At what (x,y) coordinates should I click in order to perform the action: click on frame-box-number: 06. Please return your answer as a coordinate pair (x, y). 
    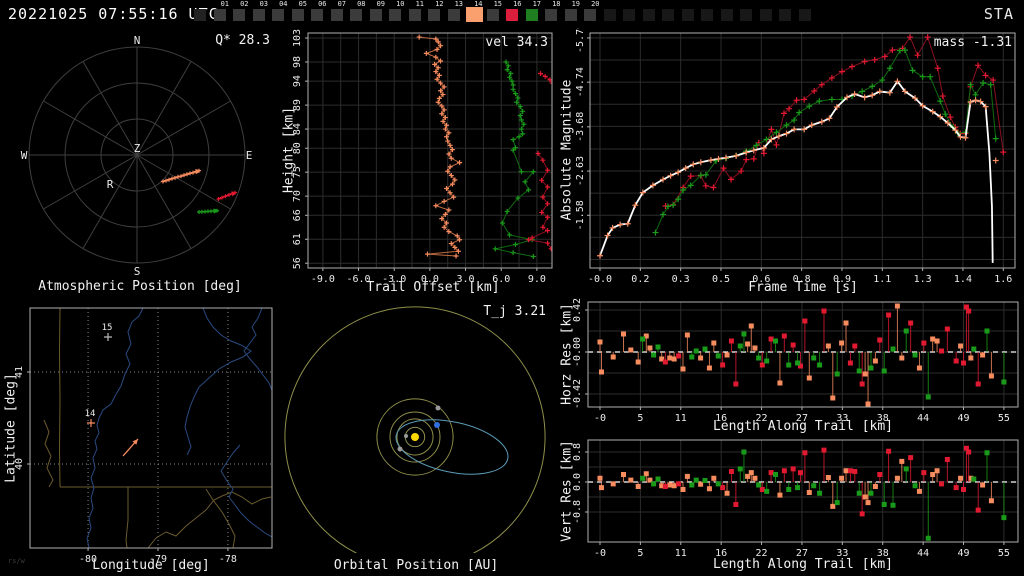
    Looking at the image, I should click on (322, 4).